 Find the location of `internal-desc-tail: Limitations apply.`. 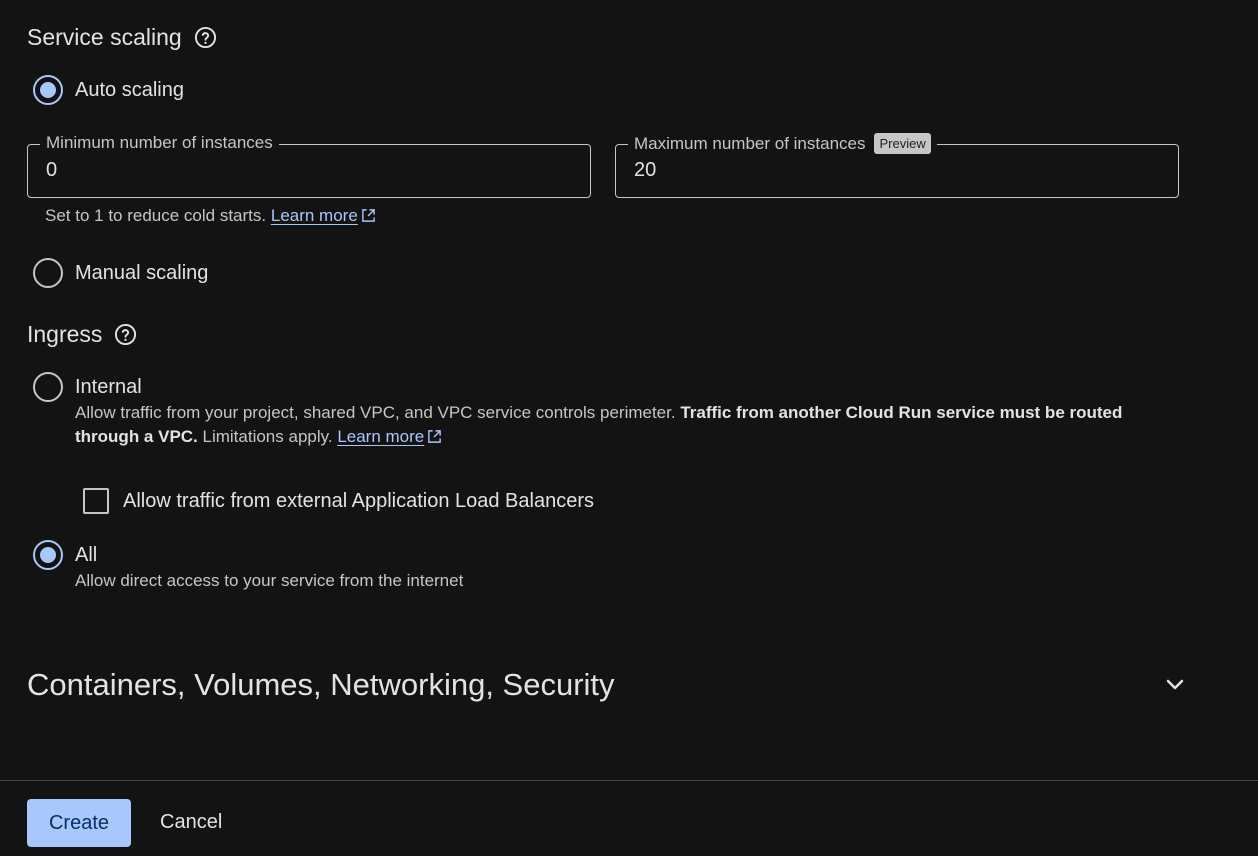

internal-desc-tail: Limitations apply. is located at coordinates (267, 436).